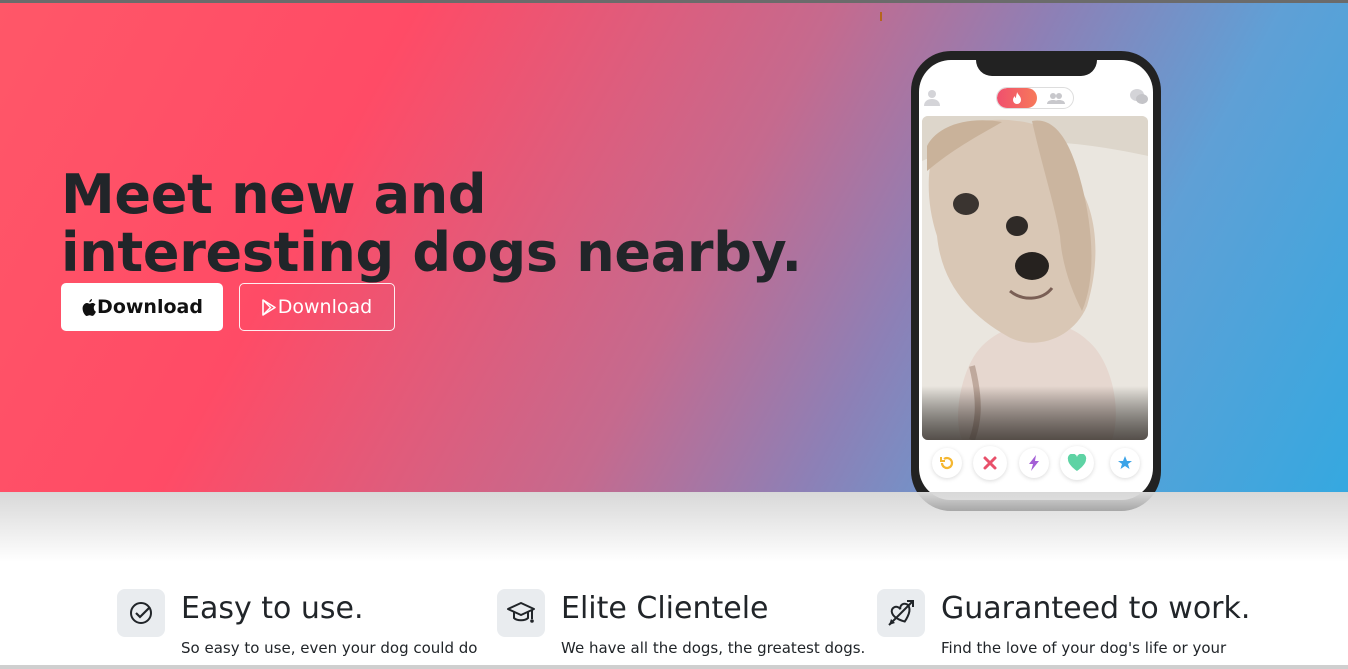  Describe the element at coordinates (1139, 99) in the screenshot. I see `chat-icon` at that location.